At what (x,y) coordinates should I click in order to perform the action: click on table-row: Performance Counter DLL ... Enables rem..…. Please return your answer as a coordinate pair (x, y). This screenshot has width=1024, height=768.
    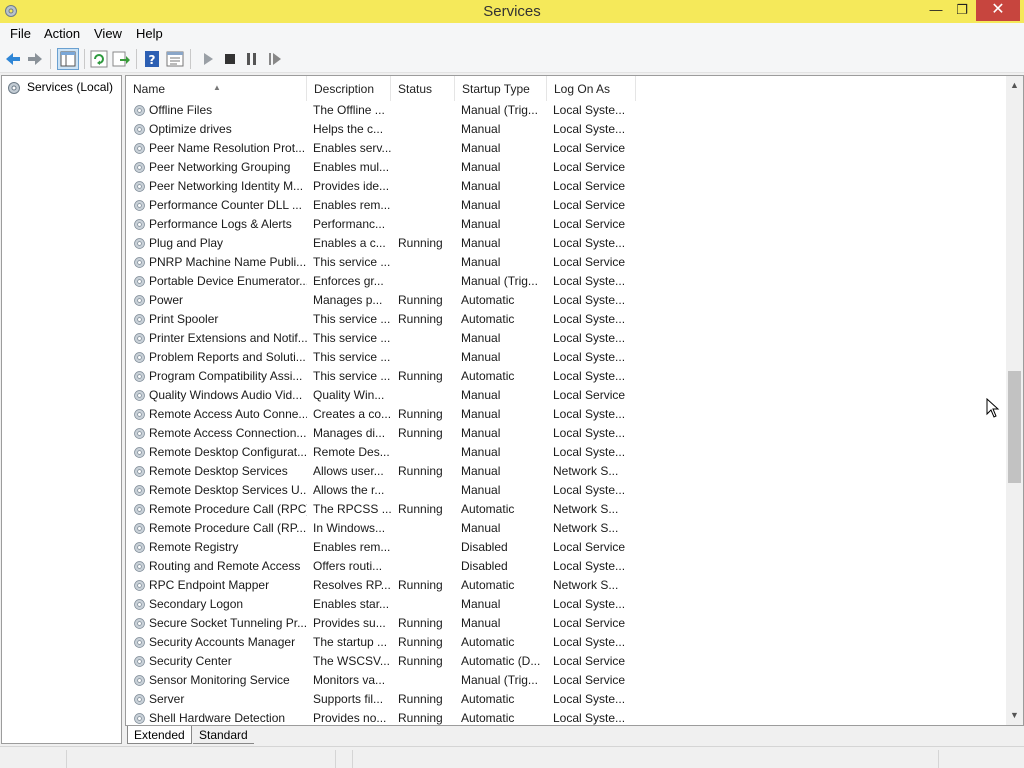
    Looking at the image, I should click on (566, 205).